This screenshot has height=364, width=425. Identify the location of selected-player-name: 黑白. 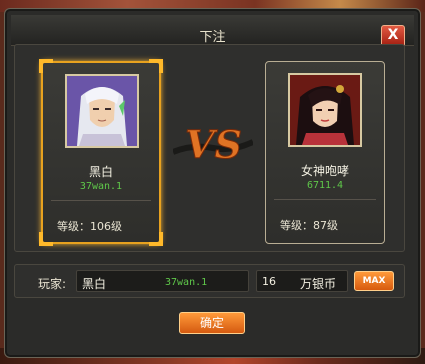
(94, 284).